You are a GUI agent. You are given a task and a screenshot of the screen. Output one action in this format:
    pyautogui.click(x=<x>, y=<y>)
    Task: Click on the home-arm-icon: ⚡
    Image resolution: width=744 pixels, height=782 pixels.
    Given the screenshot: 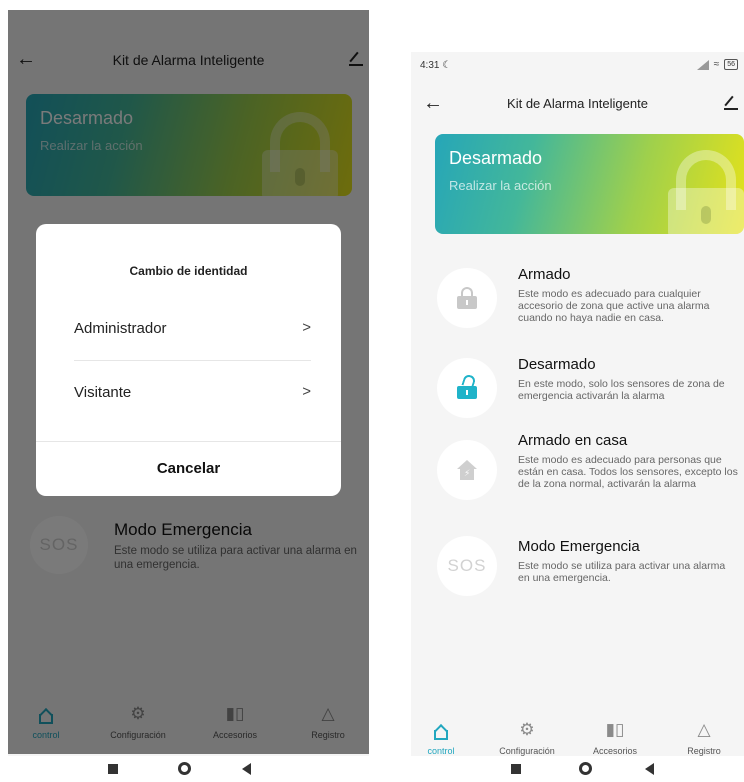 What is the action you would take?
    pyautogui.click(x=467, y=470)
    